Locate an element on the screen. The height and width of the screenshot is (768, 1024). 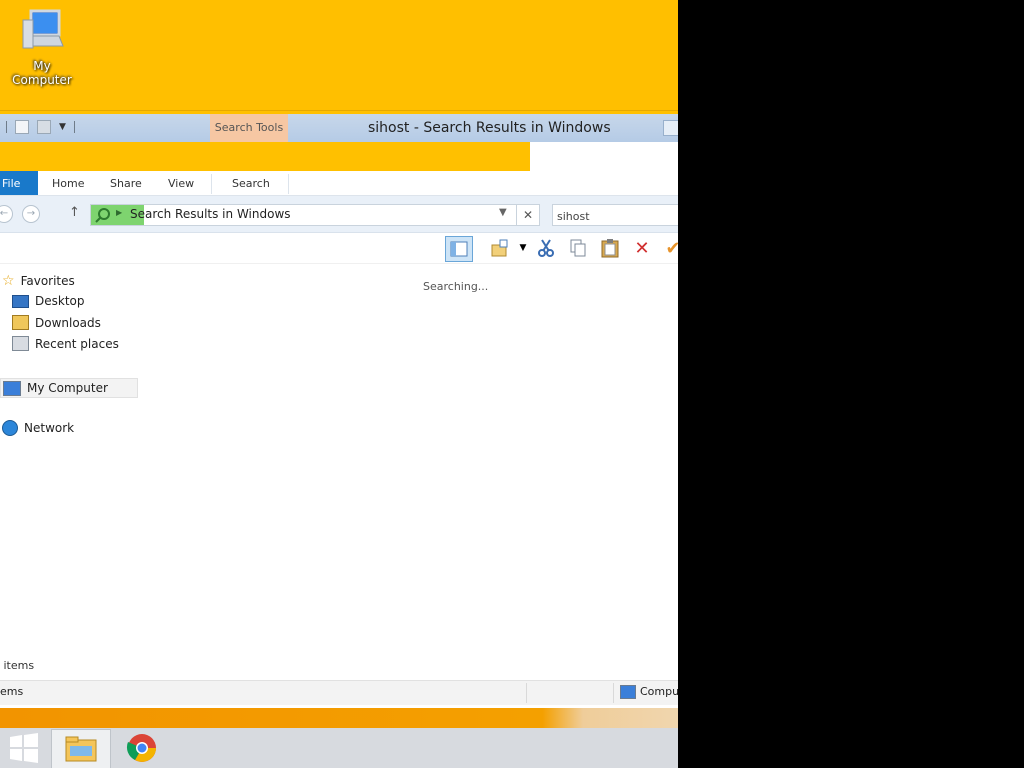
nav-favorites: ☆ Favorites is located at coordinates (38, 281).